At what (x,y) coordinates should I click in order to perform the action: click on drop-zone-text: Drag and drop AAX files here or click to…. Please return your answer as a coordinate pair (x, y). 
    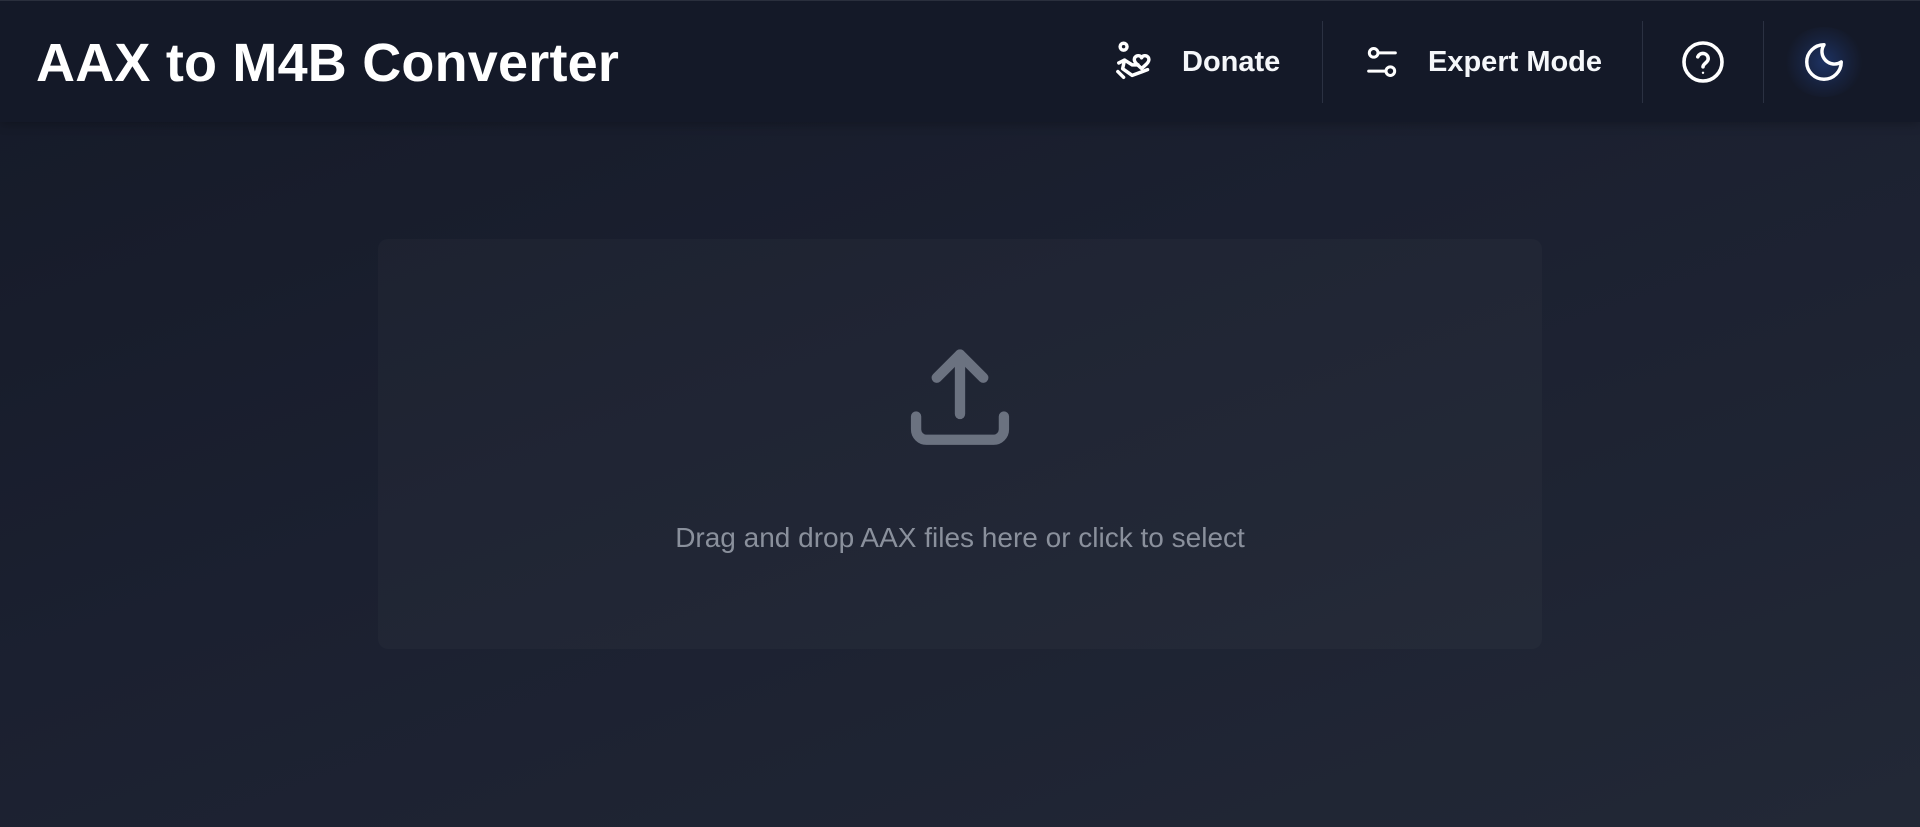
    Looking at the image, I should click on (960, 537).